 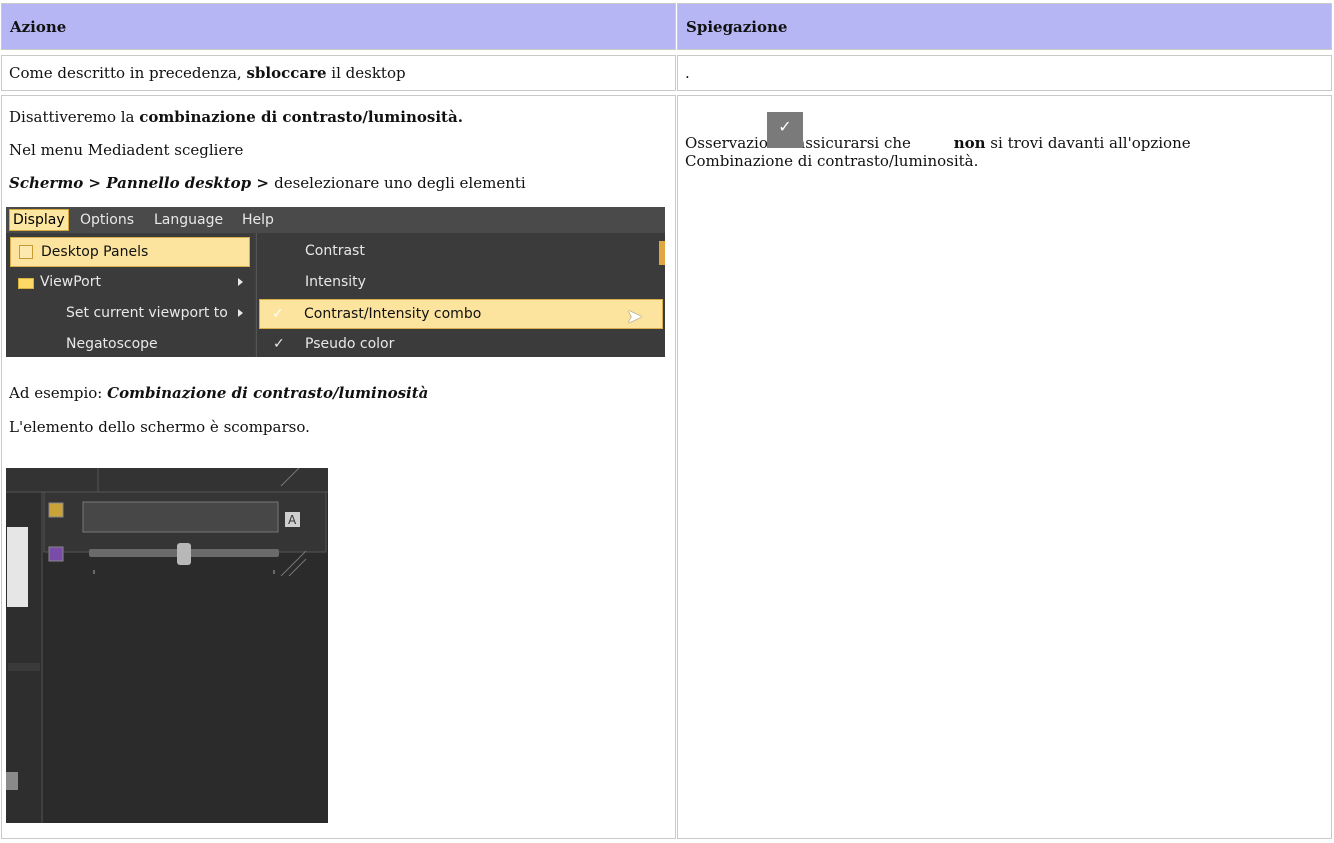 What do you see at coordinates (634, 316) in the screenshot?
I see `cursor-icon: ➤` at bounding box center [634, 316].